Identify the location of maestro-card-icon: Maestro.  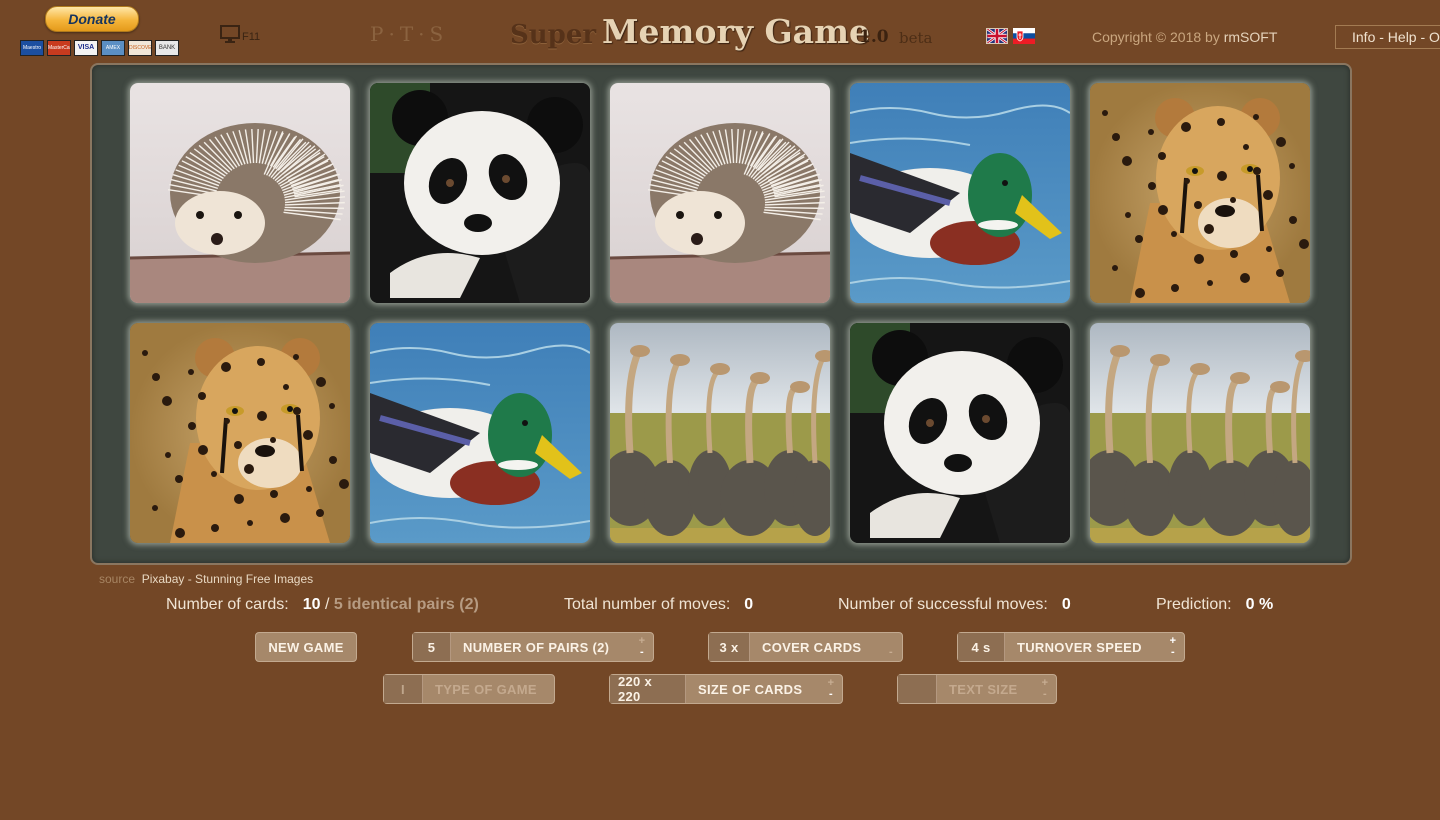
(32, 48).